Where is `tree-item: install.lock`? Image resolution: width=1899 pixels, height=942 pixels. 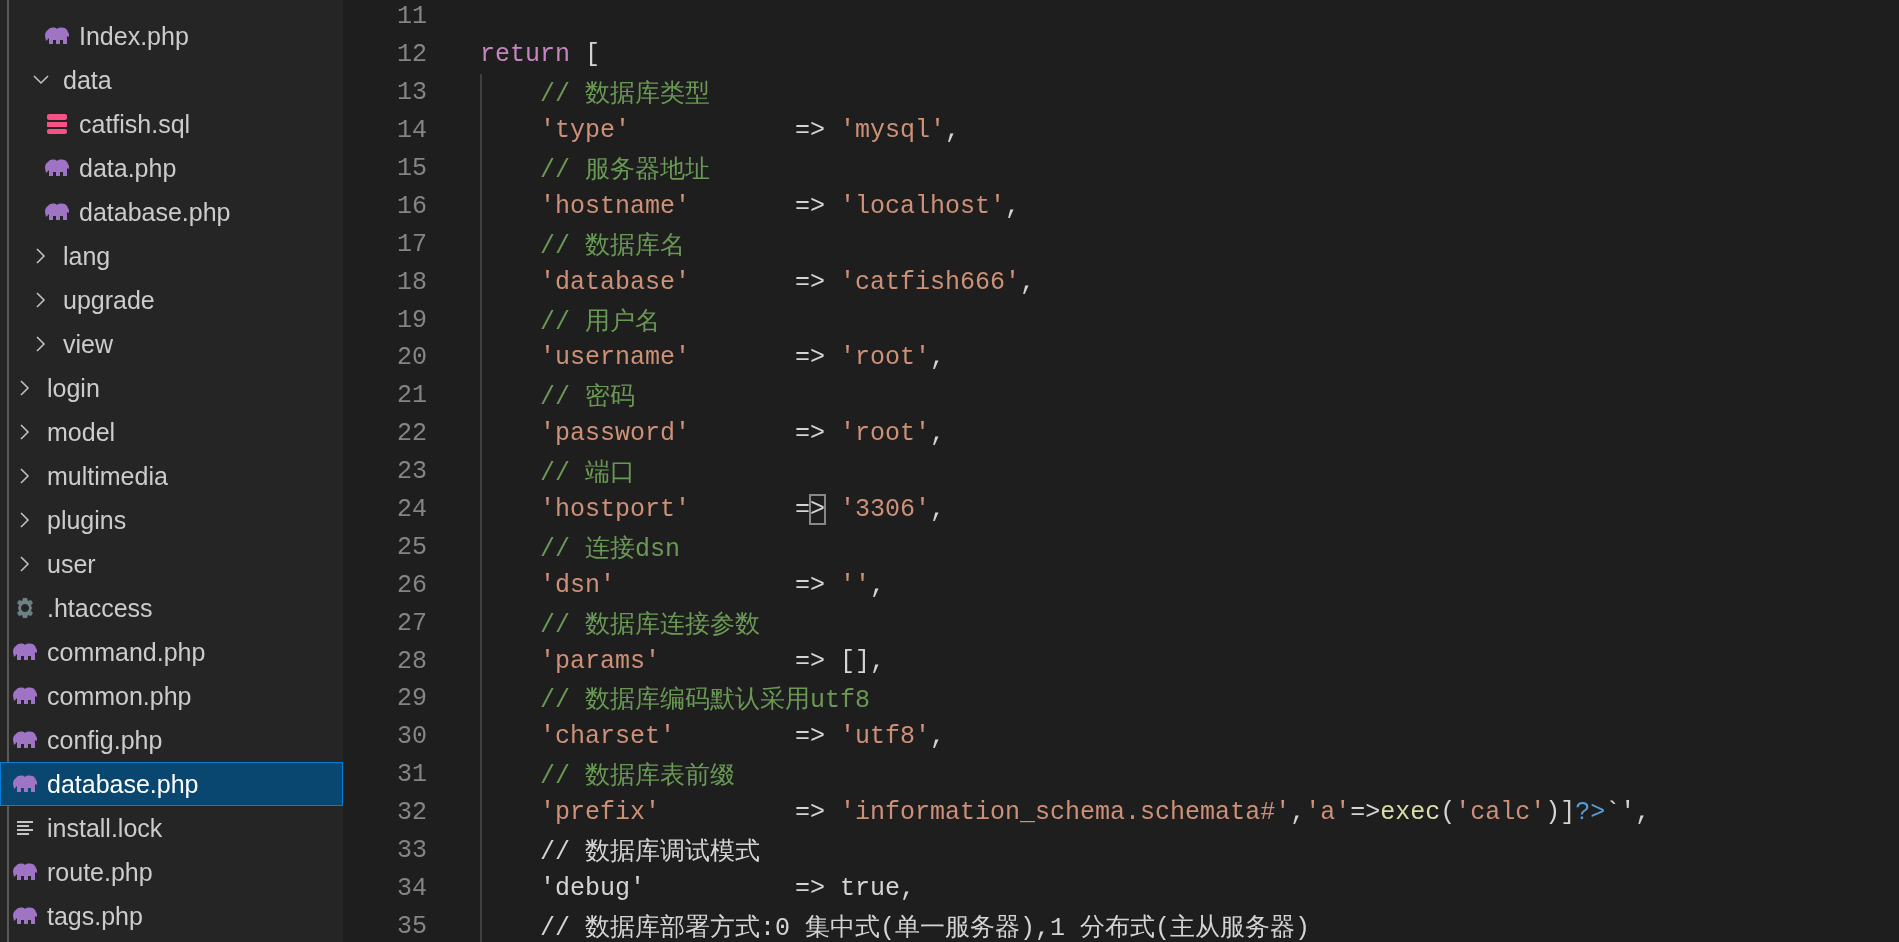 tree-item: install.lock is located at coordinates (171, 828).